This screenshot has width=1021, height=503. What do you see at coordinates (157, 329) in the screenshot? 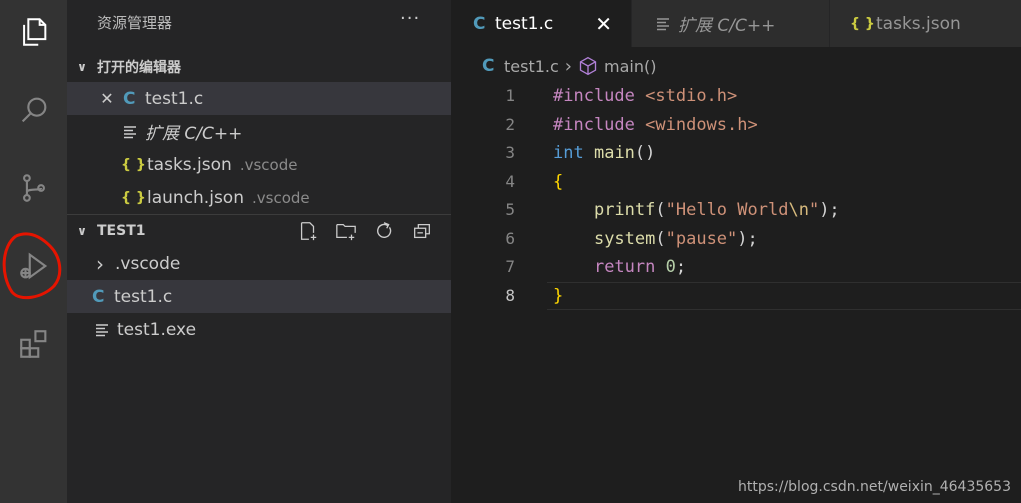
I see `file-label: test1.exe` at bounding box center [157, 329].